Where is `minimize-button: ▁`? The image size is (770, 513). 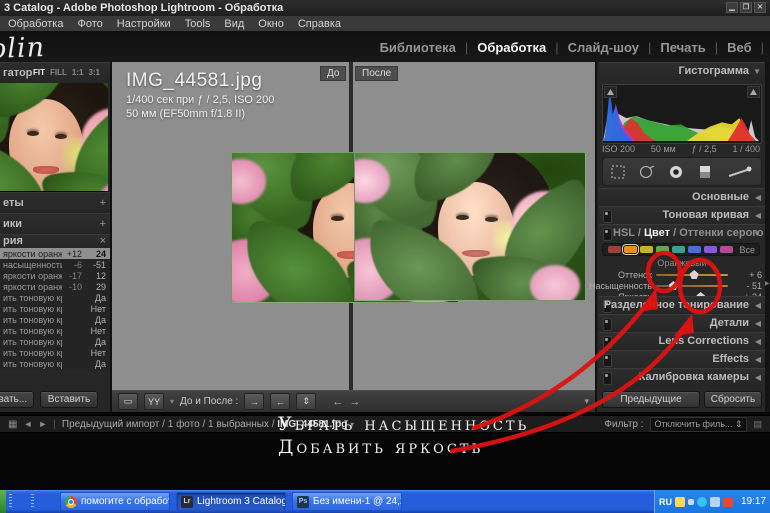
minimize-button: ▁ is located at coordinates (732, 7).